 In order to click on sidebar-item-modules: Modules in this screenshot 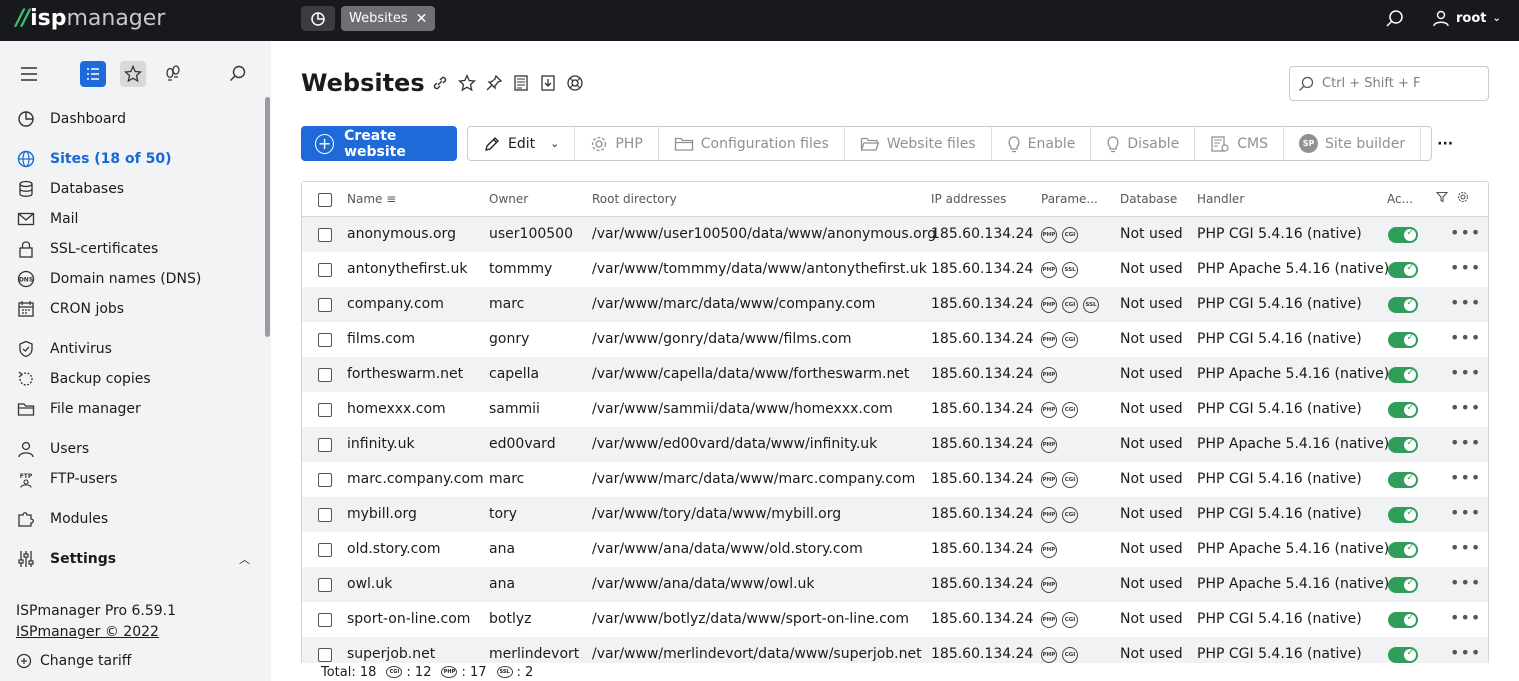, I will do `click(136, 519)`.